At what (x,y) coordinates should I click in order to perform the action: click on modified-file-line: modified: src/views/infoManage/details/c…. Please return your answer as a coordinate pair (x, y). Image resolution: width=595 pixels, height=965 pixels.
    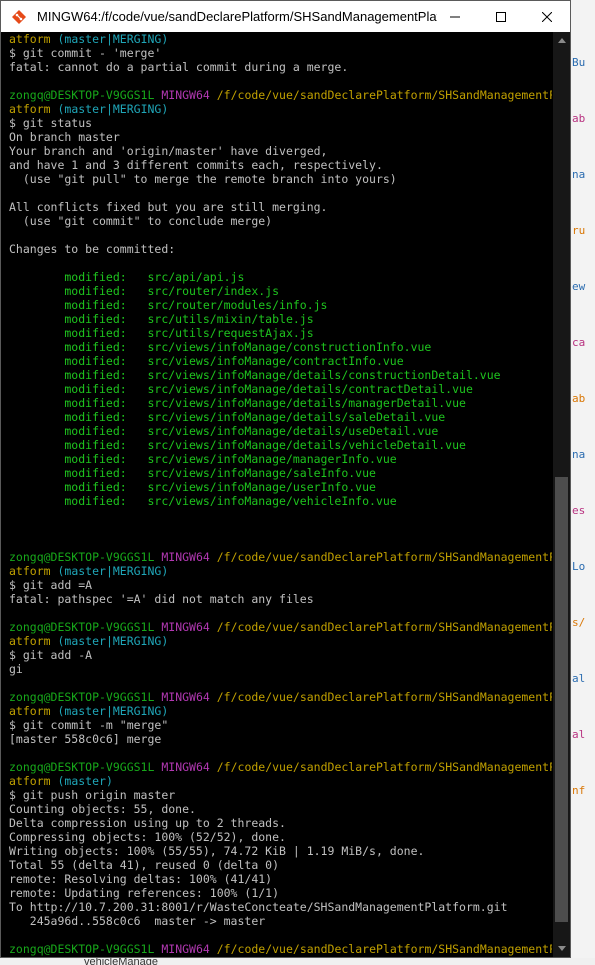
    Looking at the image, I should click on (241, 389).